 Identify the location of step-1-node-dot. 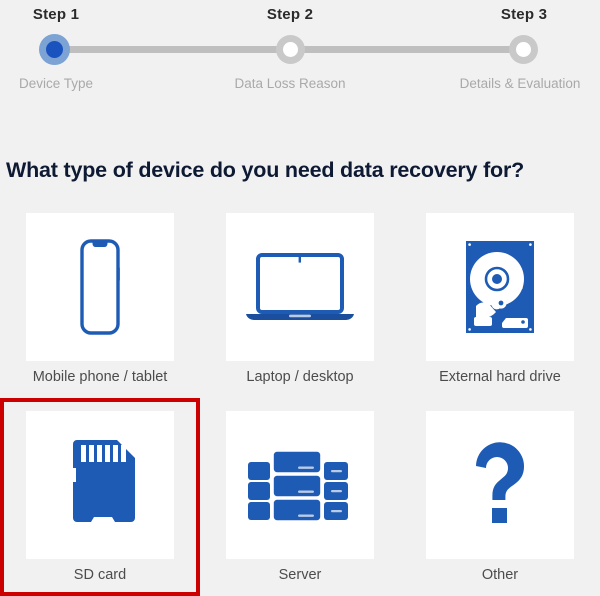
(54, 49).